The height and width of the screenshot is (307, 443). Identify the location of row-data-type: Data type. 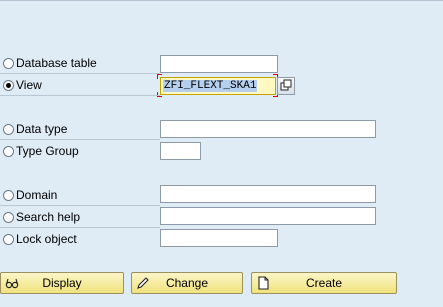
(221, 130).